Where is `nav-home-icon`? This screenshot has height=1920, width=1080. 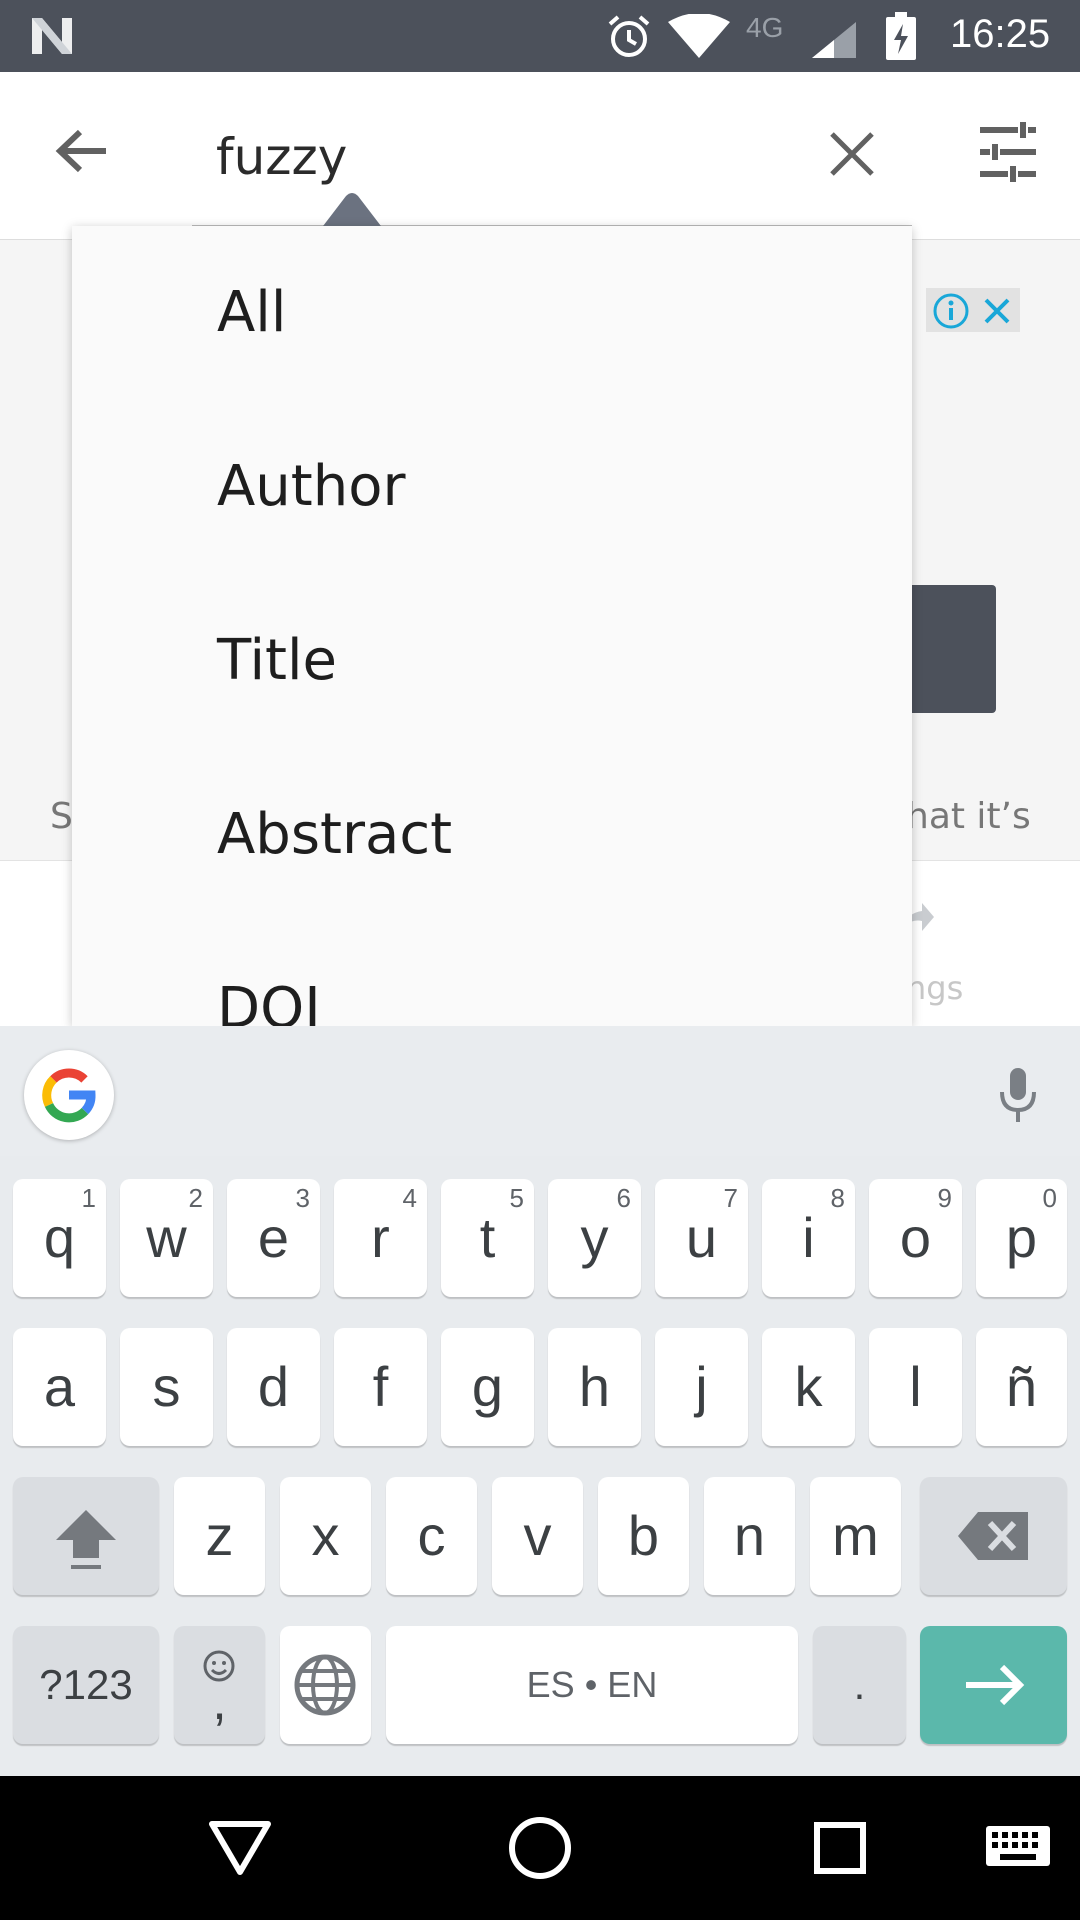
nav-home-icon is located at coordinates (540, 1848).